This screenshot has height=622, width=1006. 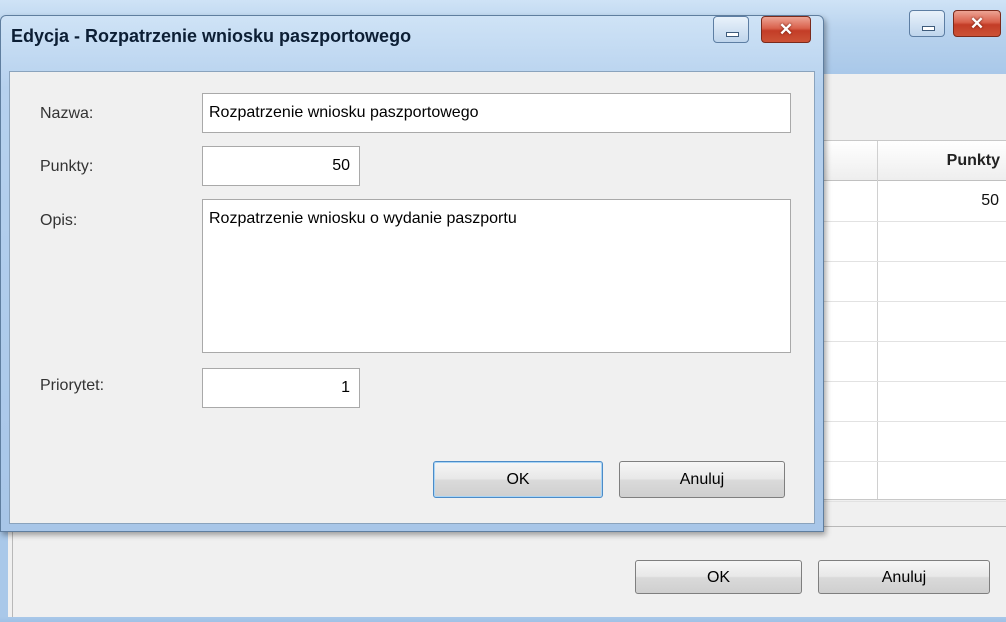 What do you see at coordinates (363, 218) in the screenshot?
I see `description-textarea-value: Rozpatrzenie wniosku o wydanie paszportu` at bounding box center [363, 218].